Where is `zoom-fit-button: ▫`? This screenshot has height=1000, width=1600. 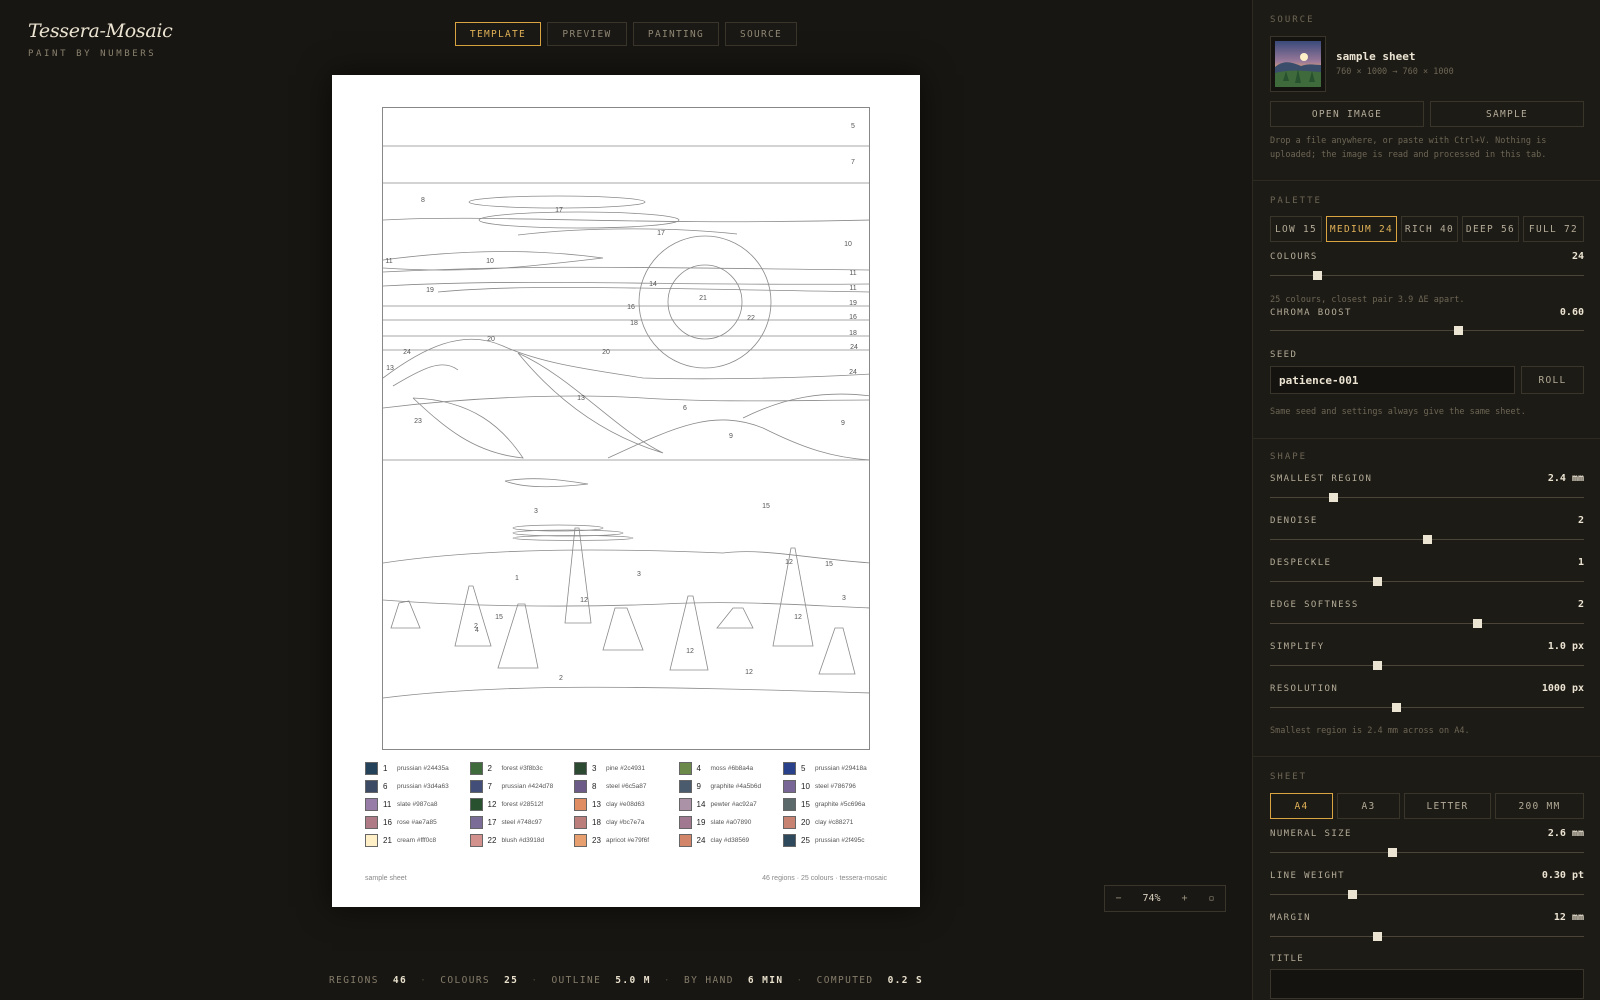
zoom-fit-button: ▫ is located at coordinates (1211, 898).